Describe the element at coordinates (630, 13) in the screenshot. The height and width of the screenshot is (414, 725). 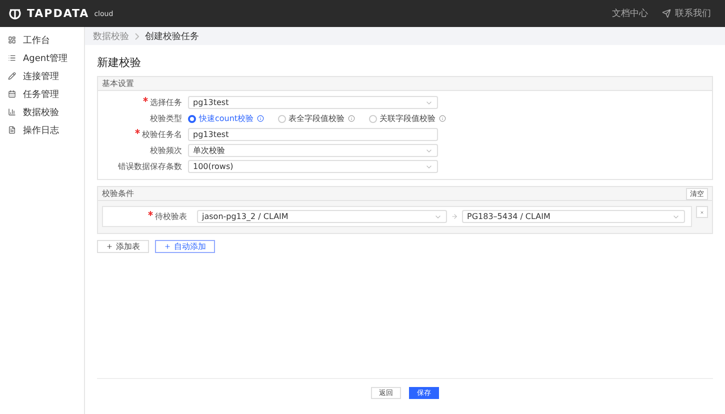
I see `header-link: 文档中心` at that location.